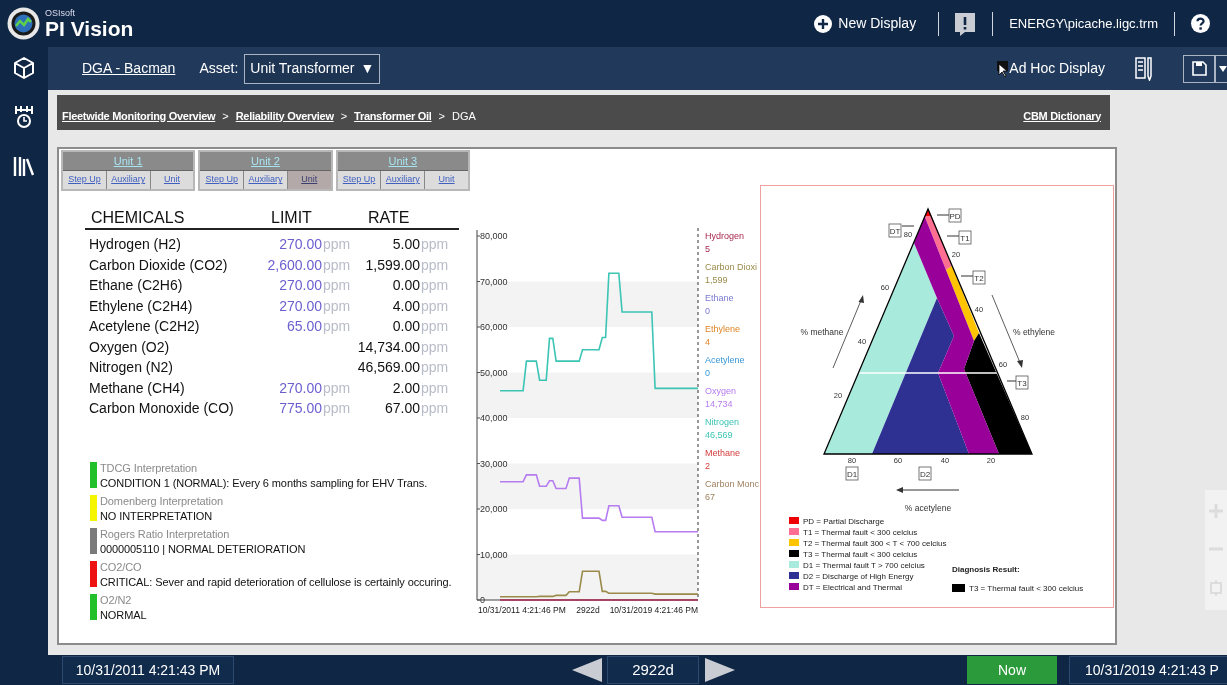  What do you see at coordinates (707, 249) in the screenshot?
I see `legend-value: 5` at bounding box center [707, 249].